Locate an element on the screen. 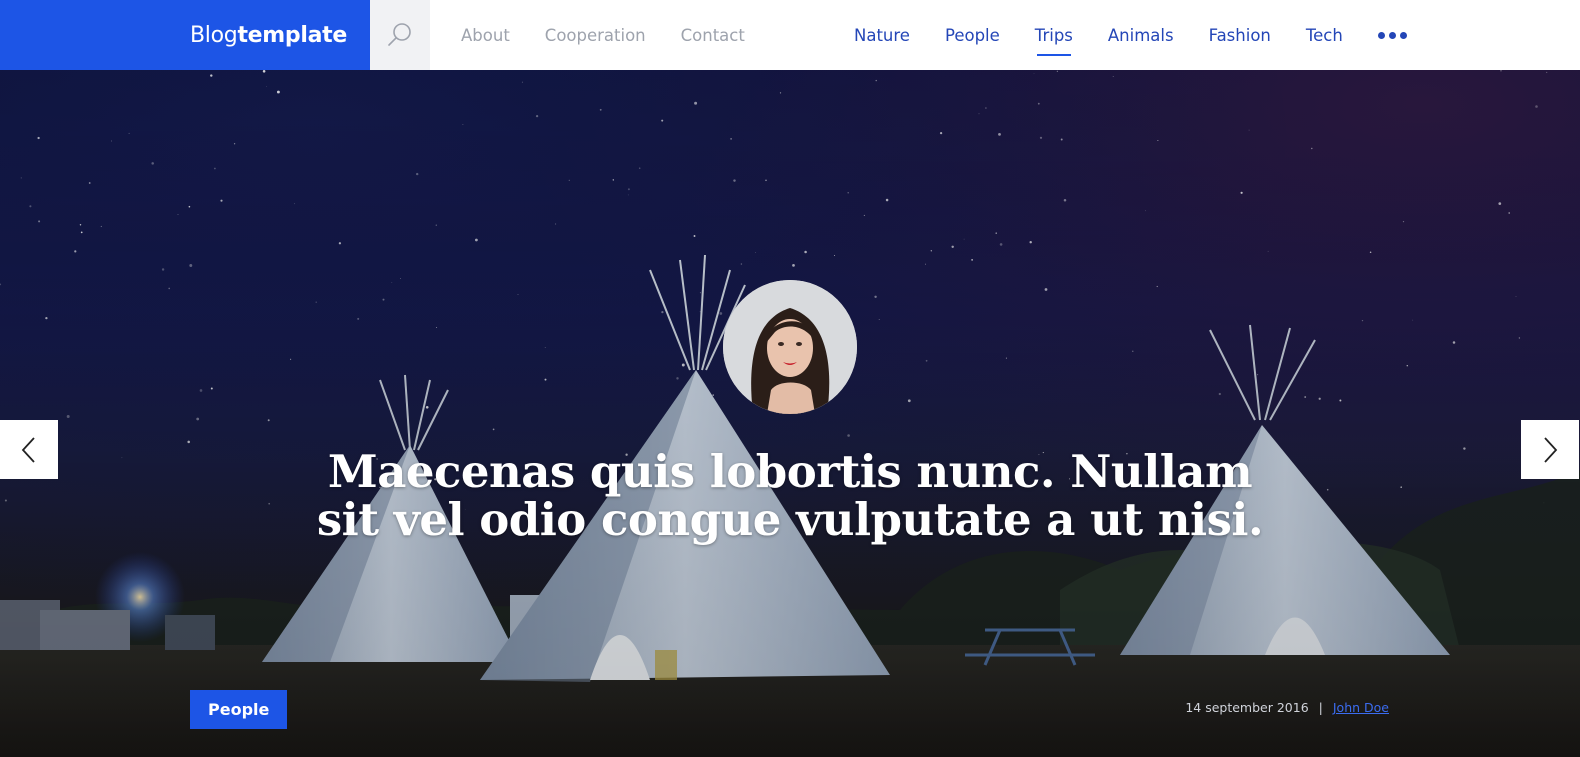 Image resolution: width=1580 pixels, height=757 pixels. category-link-trips: Trips is located at coordinates (1054, 35).